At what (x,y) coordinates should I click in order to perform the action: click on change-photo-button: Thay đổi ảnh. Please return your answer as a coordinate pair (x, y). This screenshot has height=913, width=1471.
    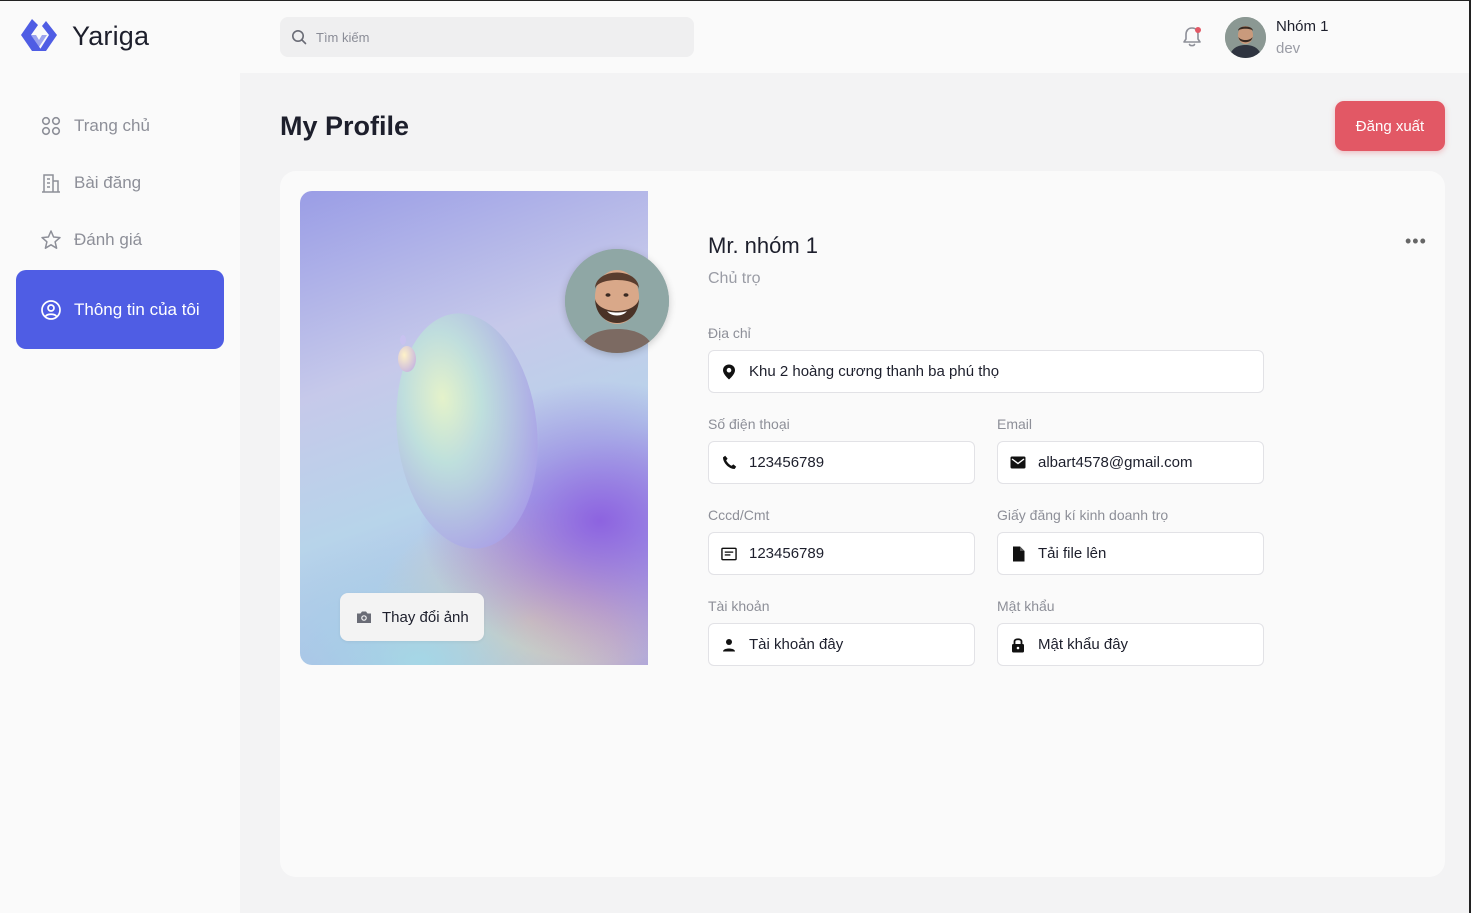
    Looking at the image, I should click on (412, 617).